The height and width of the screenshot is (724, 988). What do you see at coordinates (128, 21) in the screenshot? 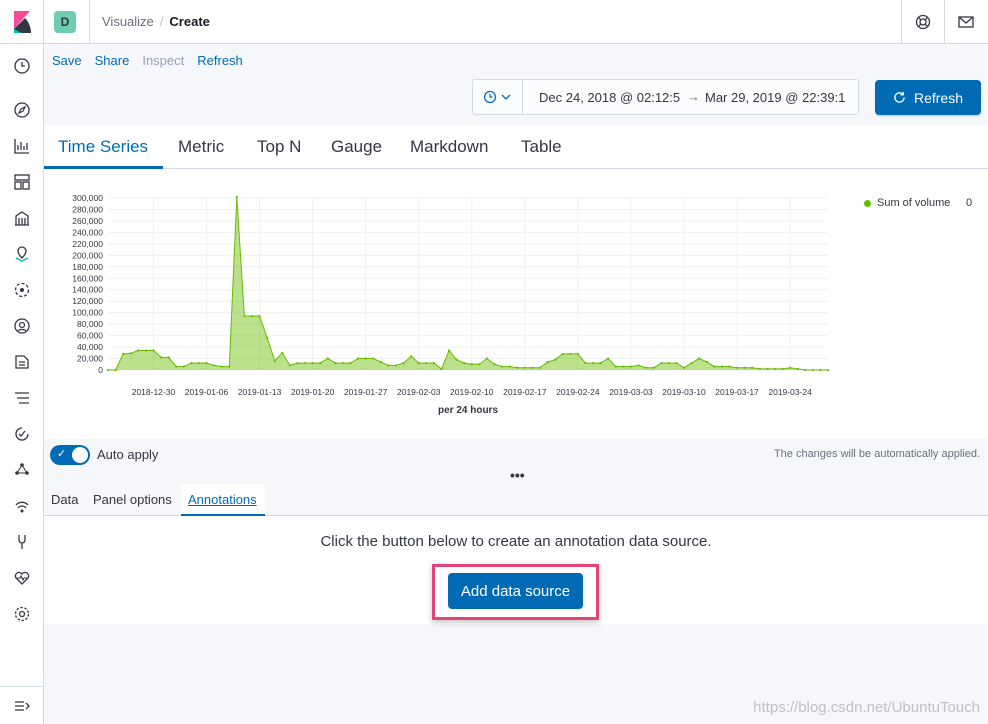
I see `breadcrumb-visualize-link: Visualize` at bounding box center [128, 21].